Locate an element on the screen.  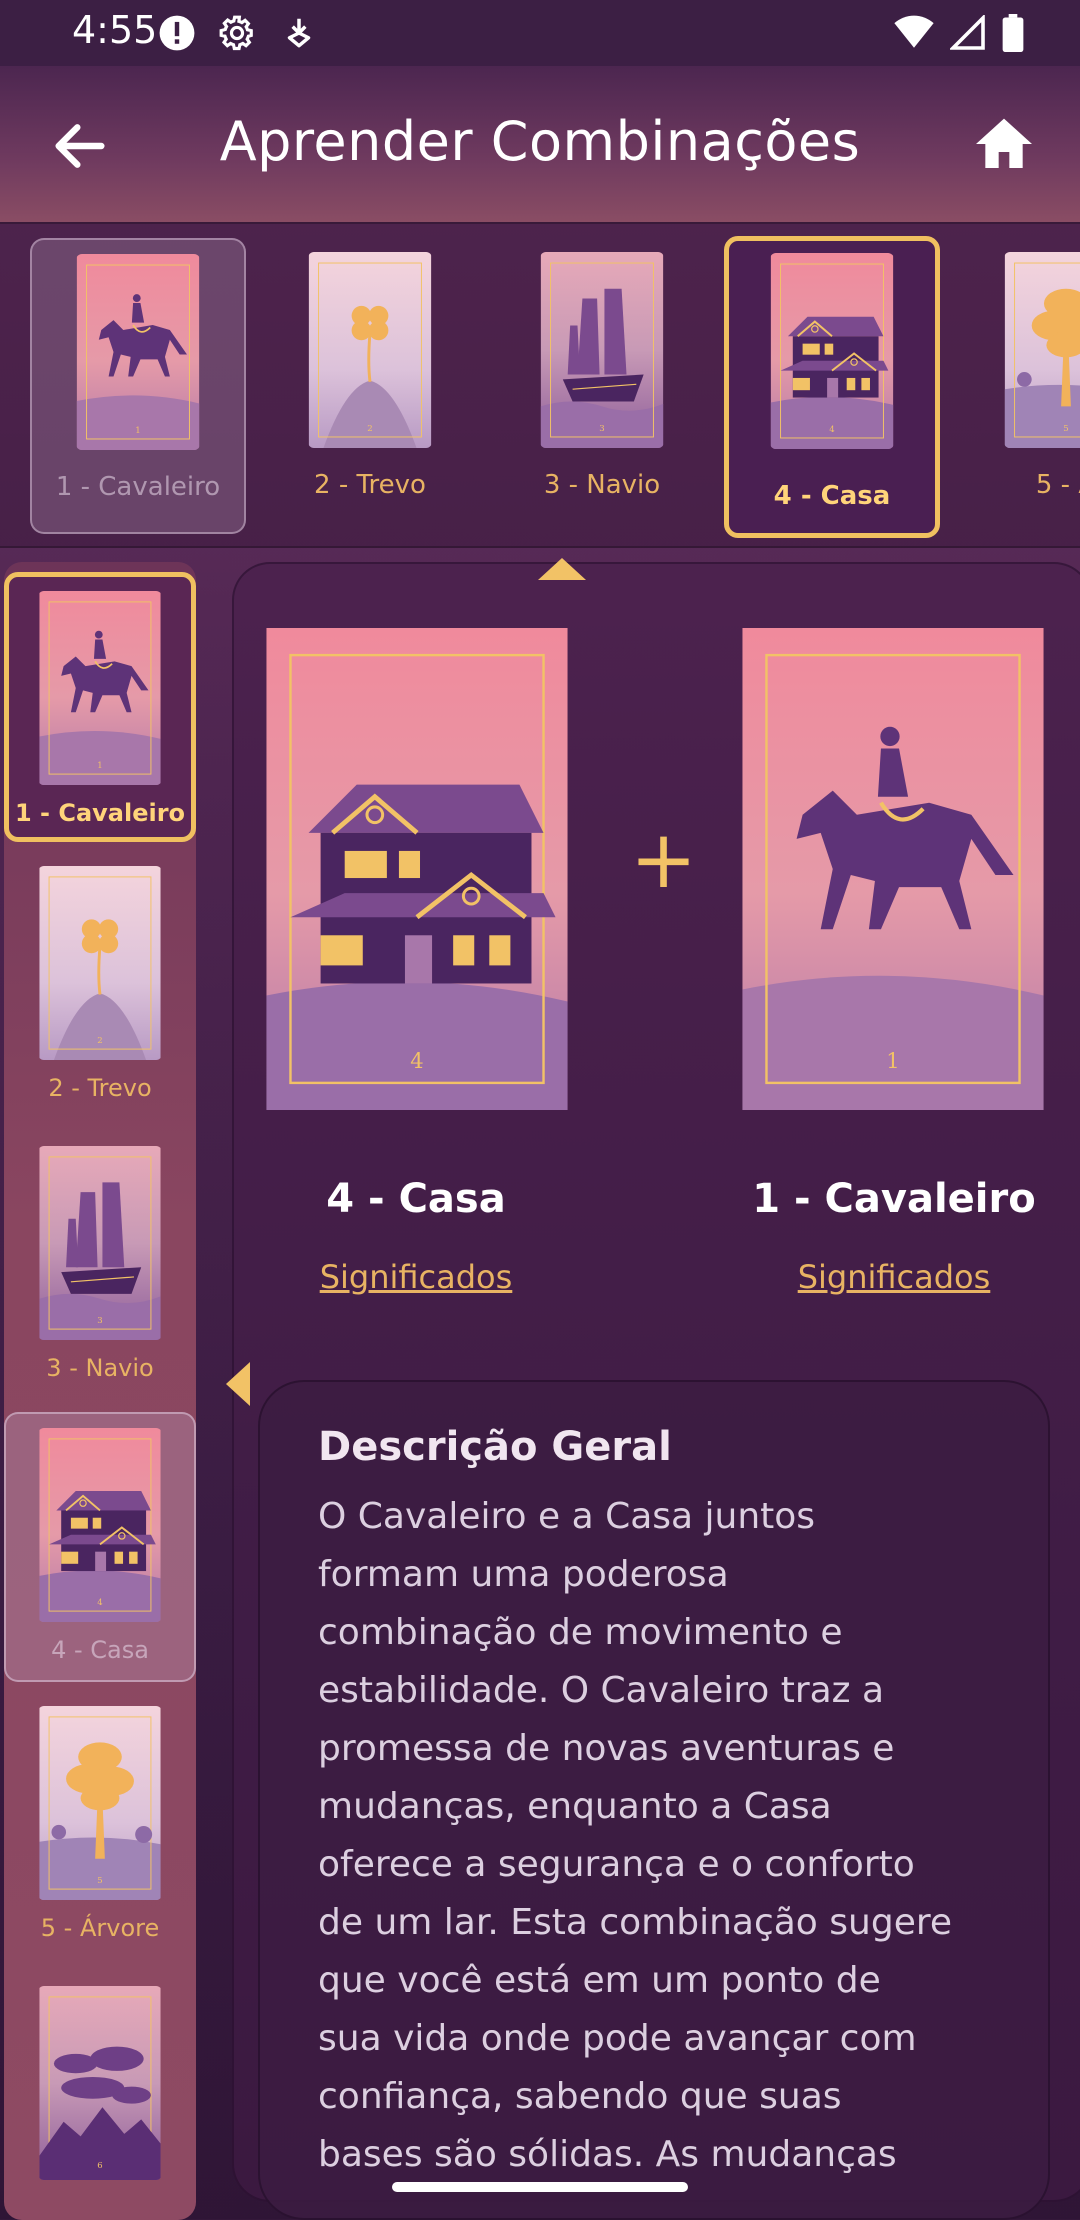
right-card-name: 1 - Cavaleiro is located at coordinates (894, 1199).